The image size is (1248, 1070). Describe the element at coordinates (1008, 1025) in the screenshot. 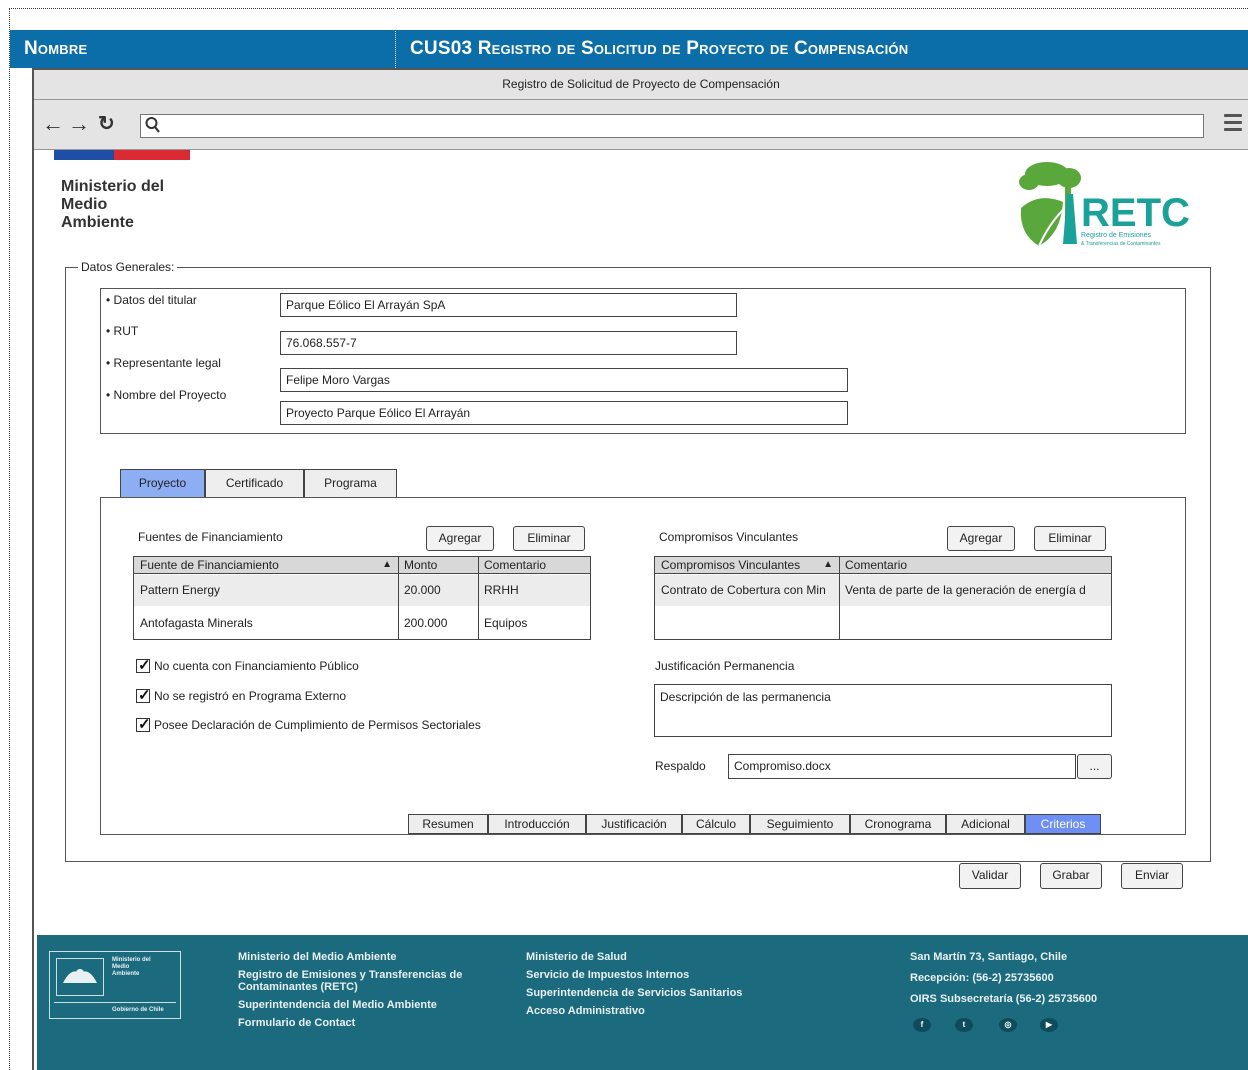

I see `instagram-icon: ◎` at that location.